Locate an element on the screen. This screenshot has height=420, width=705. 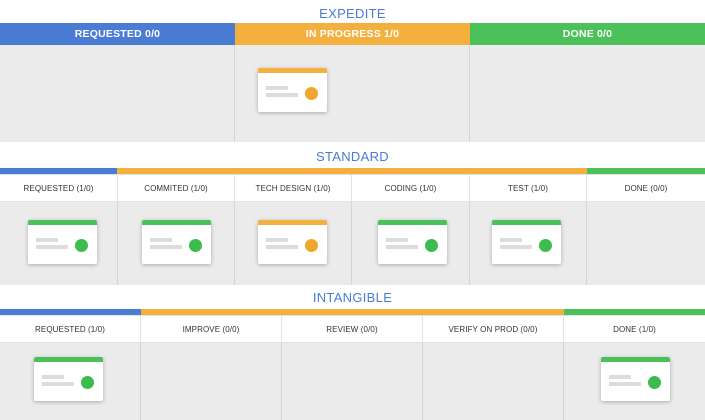
expedite-cell-in-progress is located at coordinates (352, 93).